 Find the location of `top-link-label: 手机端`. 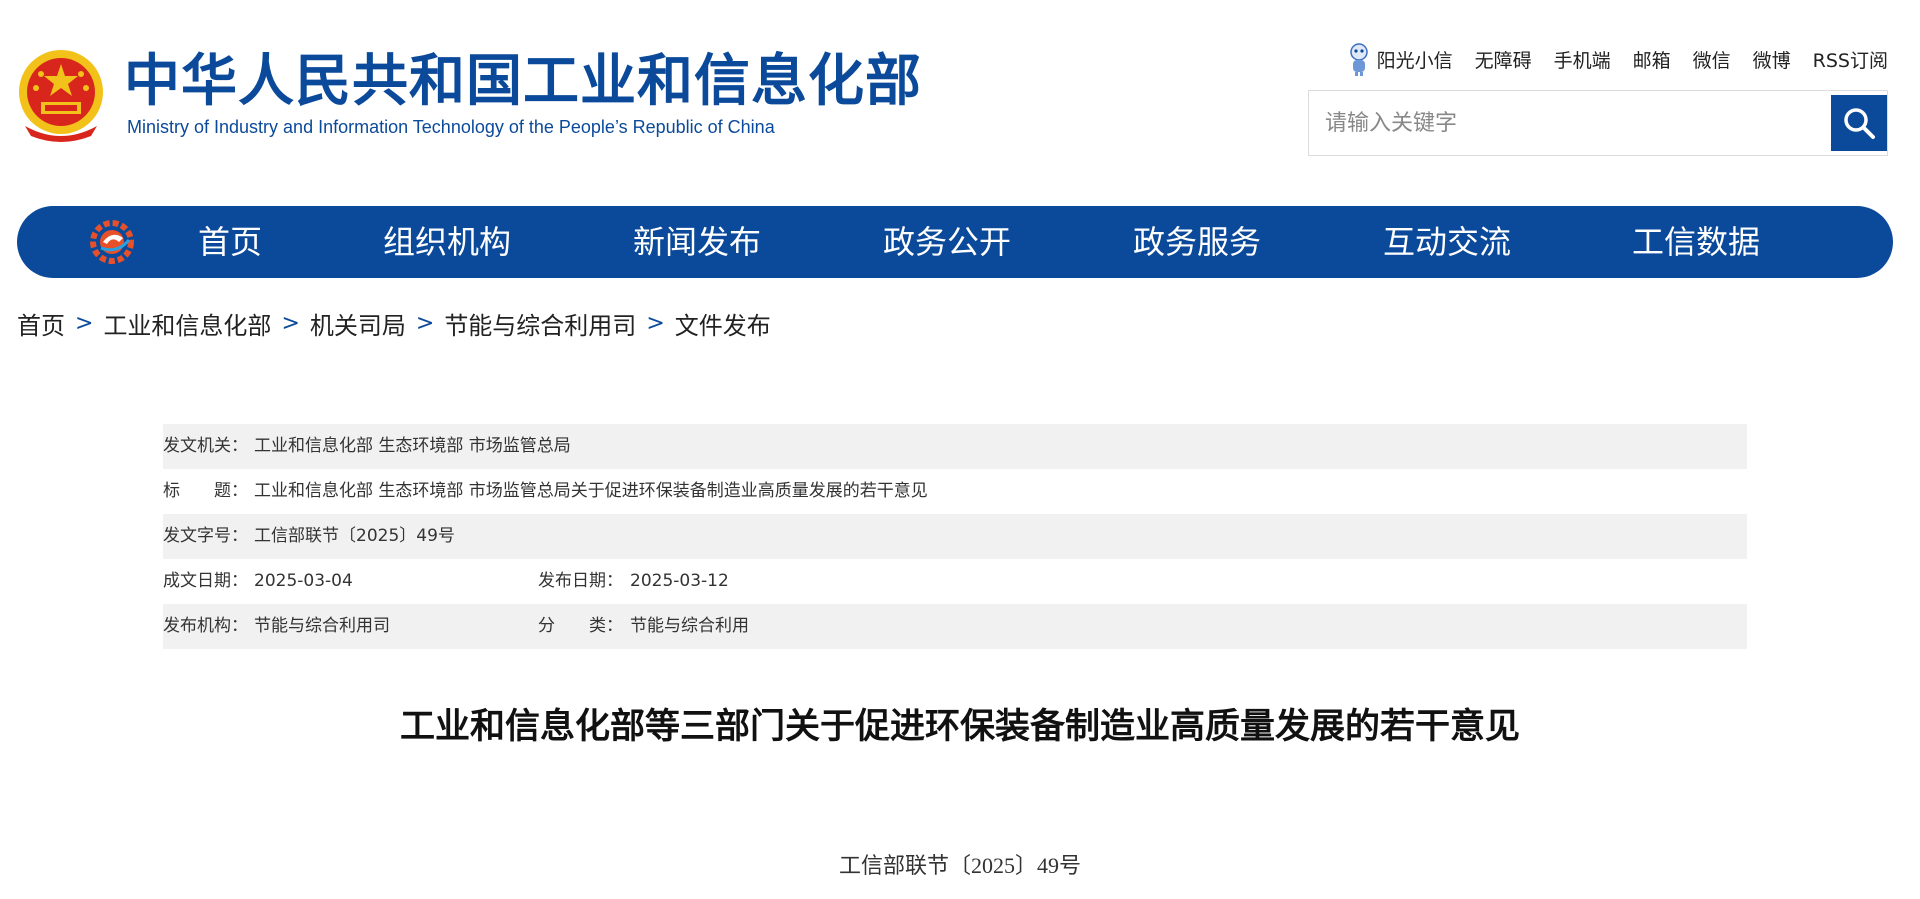

top-link-label: 手机端 is located at coordinates (1582, 60).